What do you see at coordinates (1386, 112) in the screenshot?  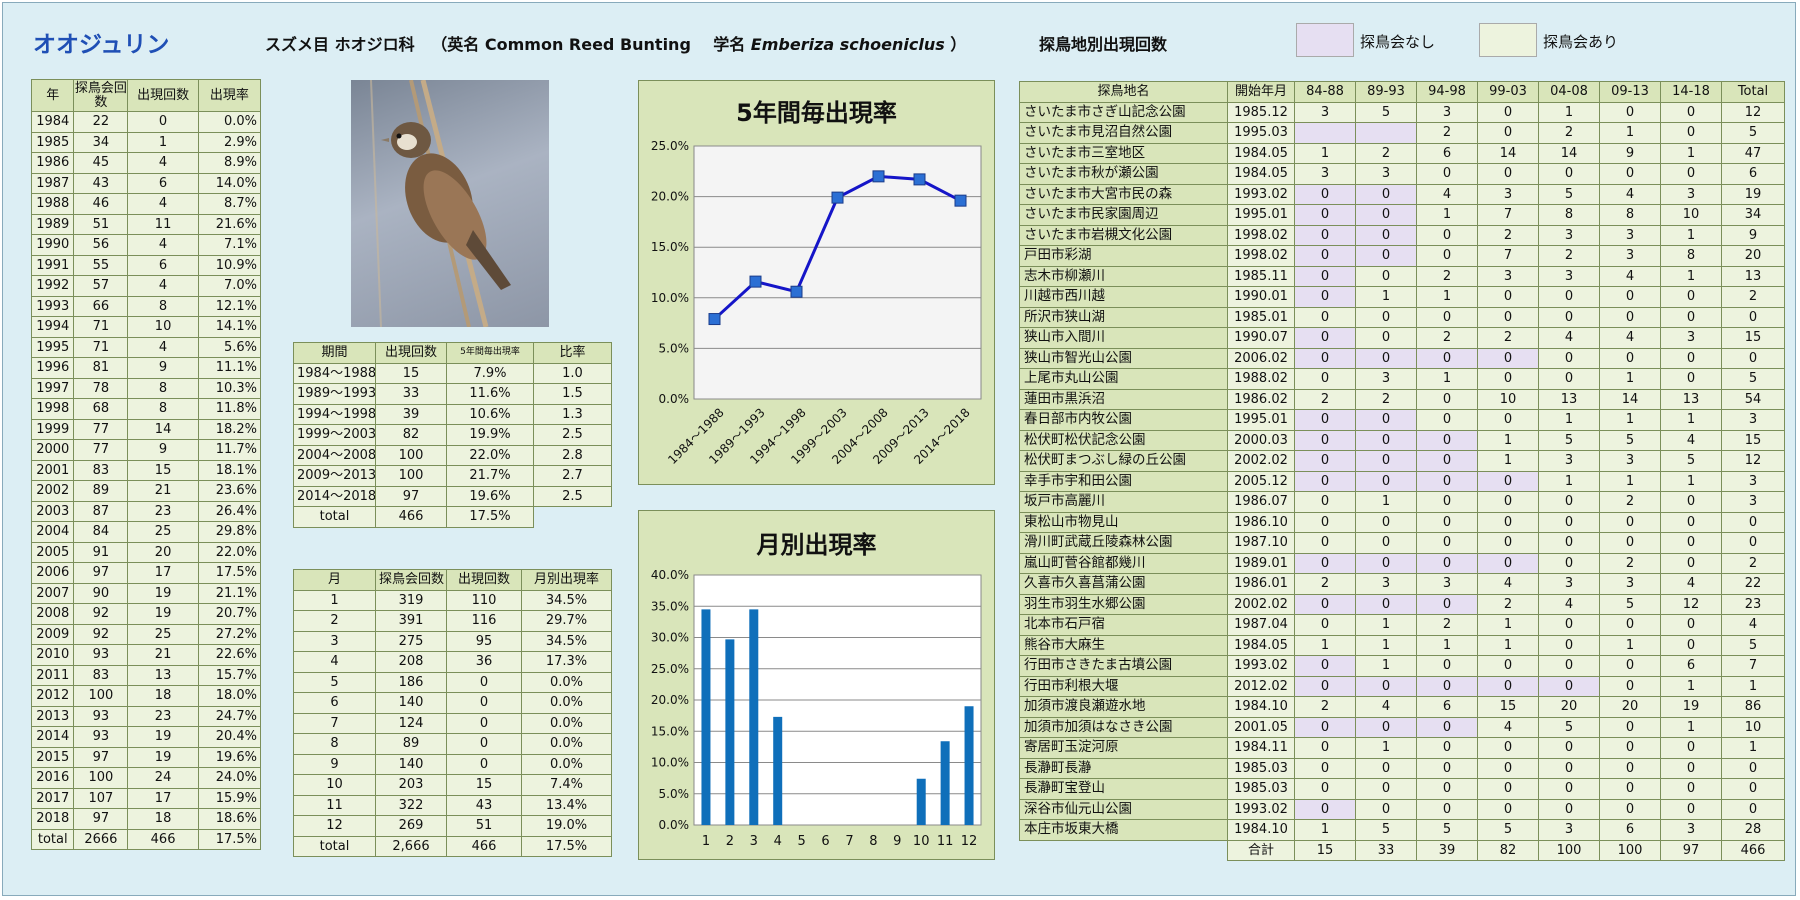 I see `site-count: 5` at bounding box center [1386, 112].